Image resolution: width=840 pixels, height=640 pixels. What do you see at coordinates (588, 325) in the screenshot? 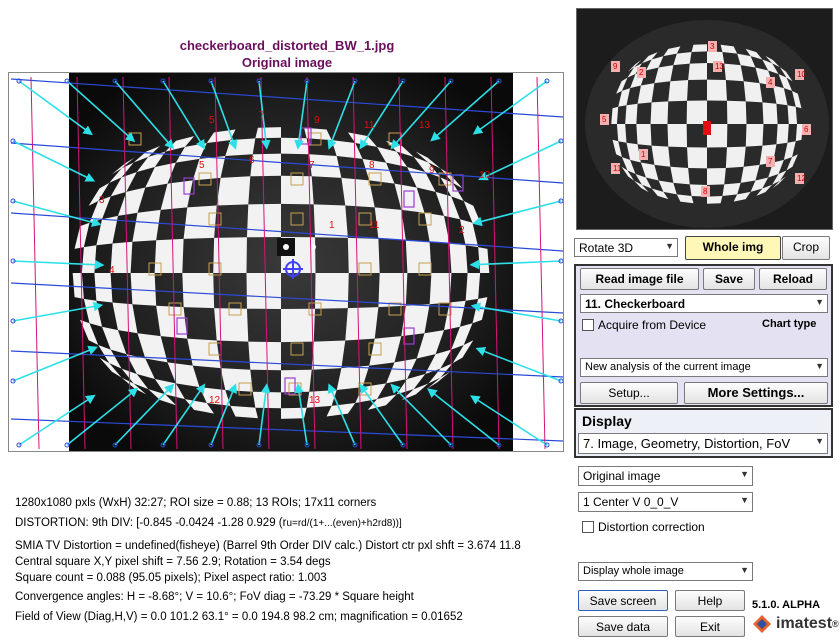
I see `acquire-device-checkbox` at bounding box center [588, 325].